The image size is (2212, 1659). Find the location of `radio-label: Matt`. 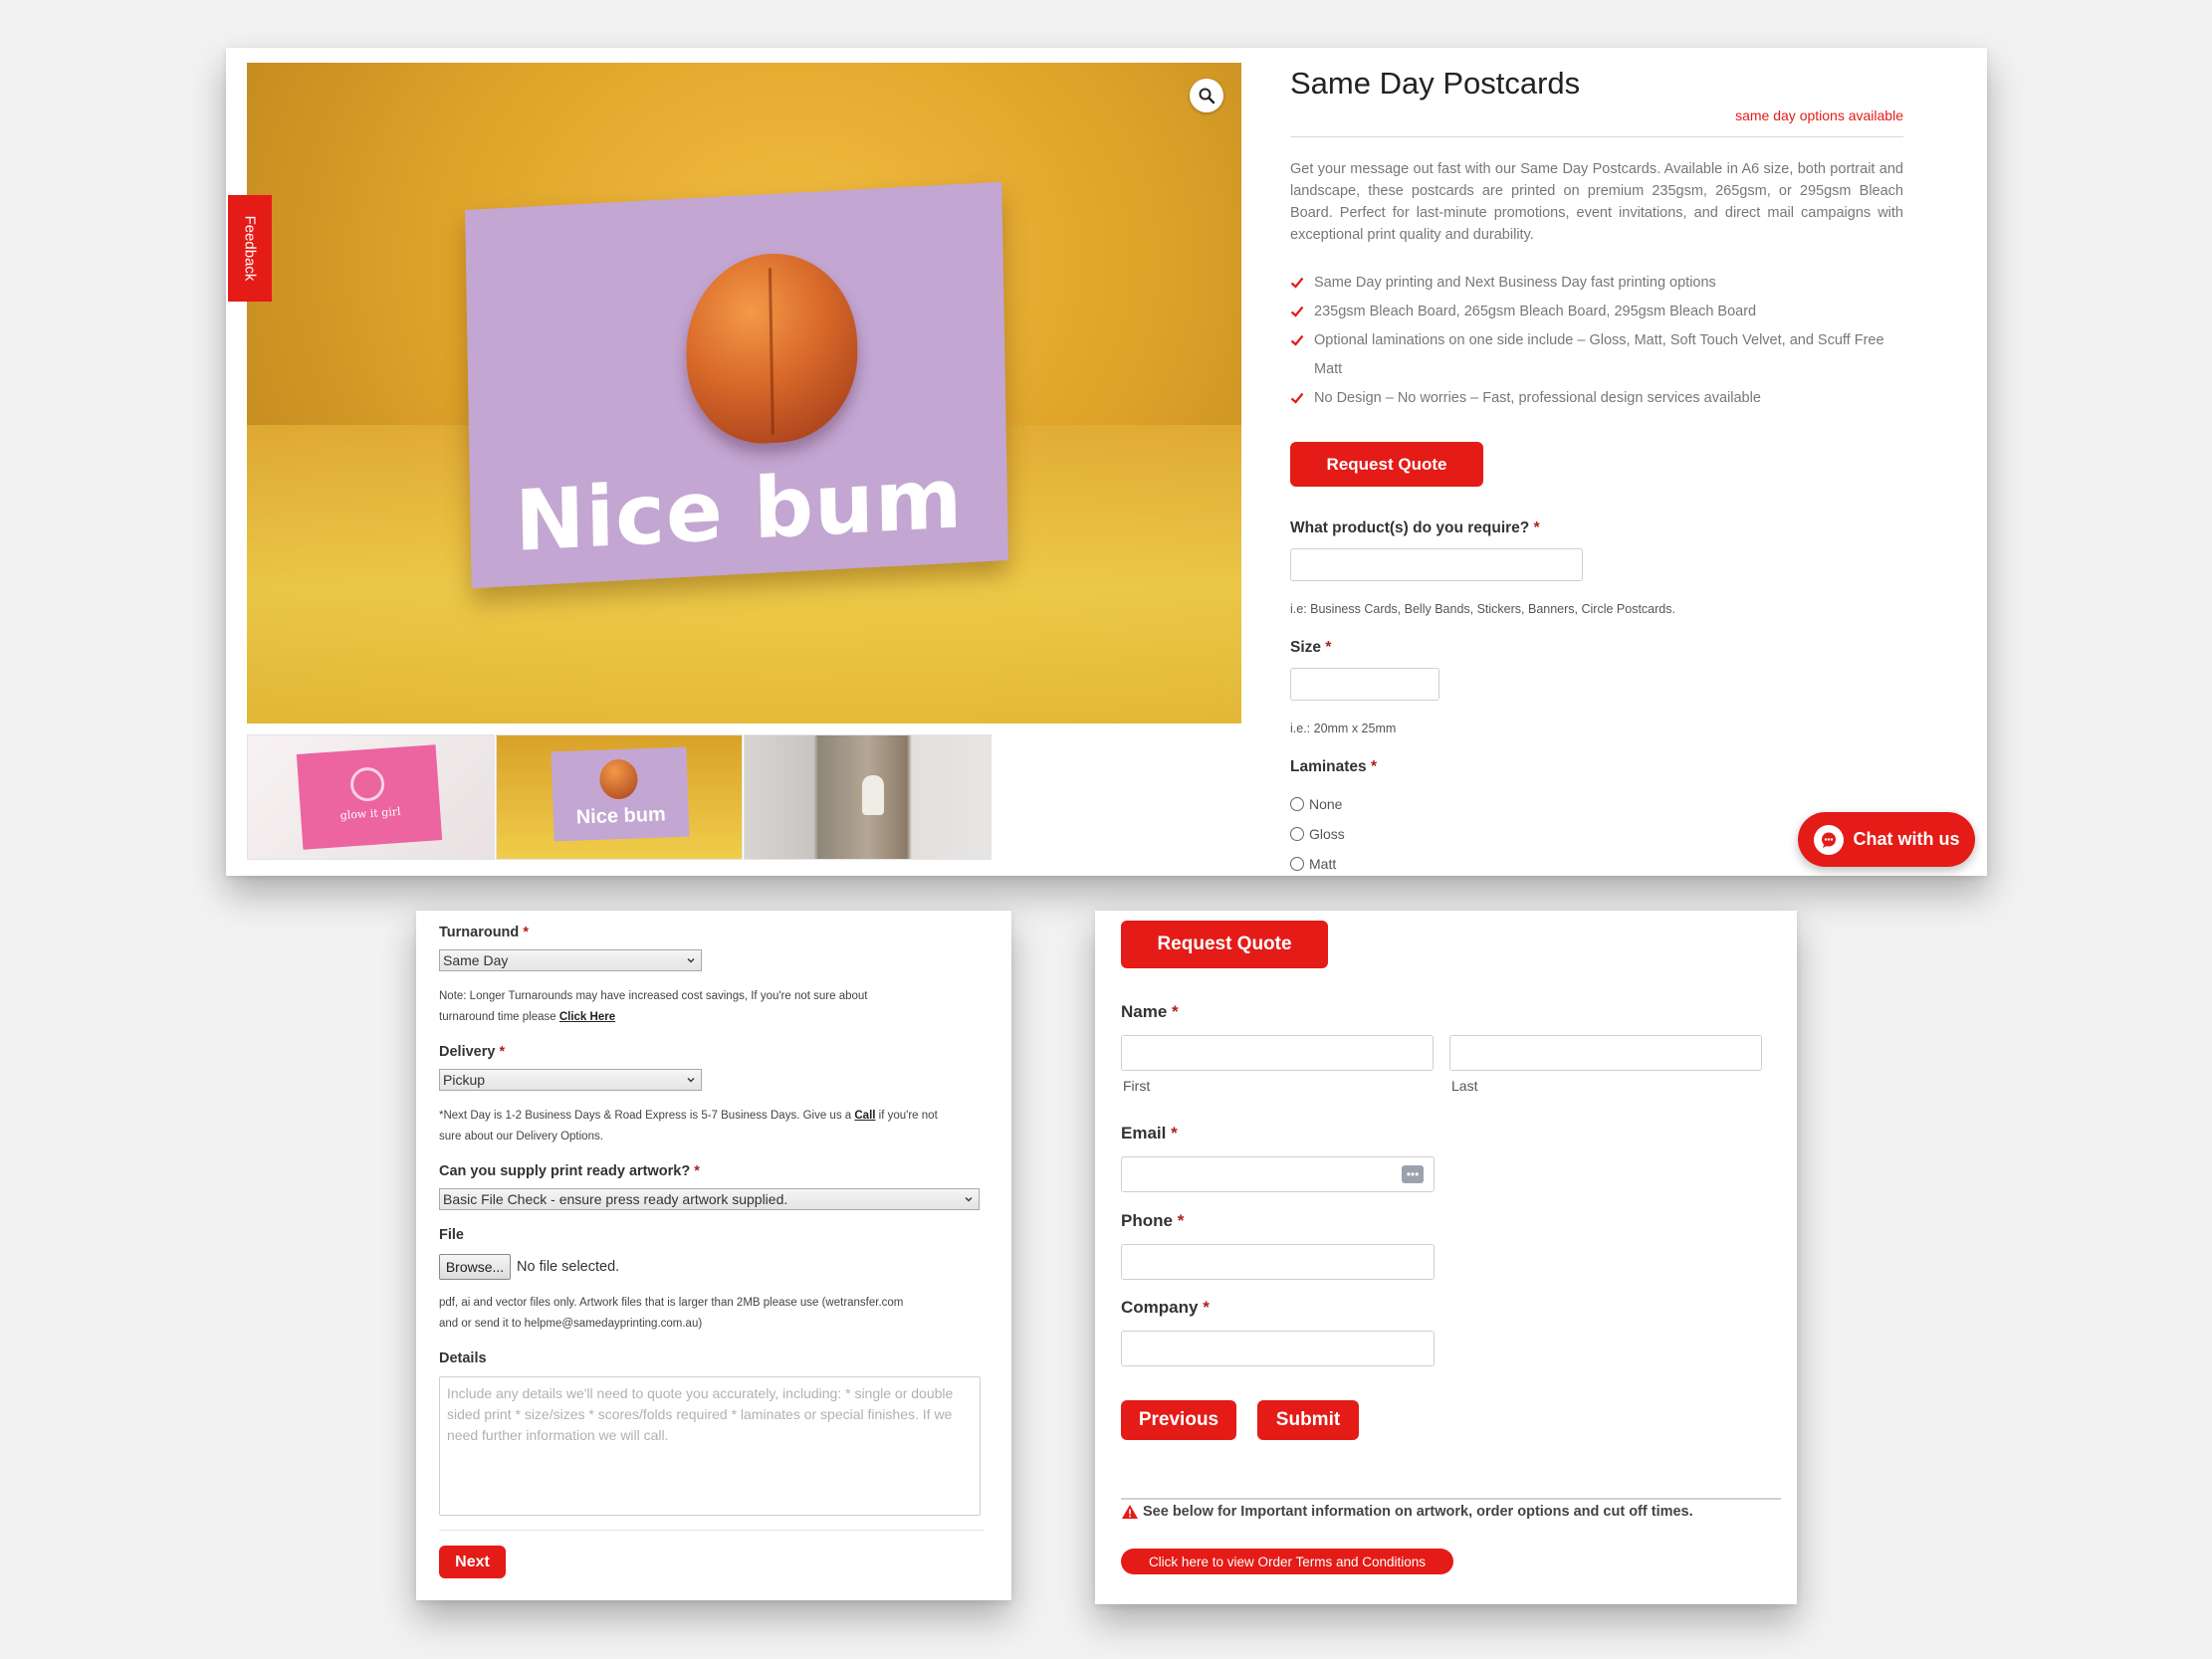

radio-label: Matt is located at coordinates (1323, 864).